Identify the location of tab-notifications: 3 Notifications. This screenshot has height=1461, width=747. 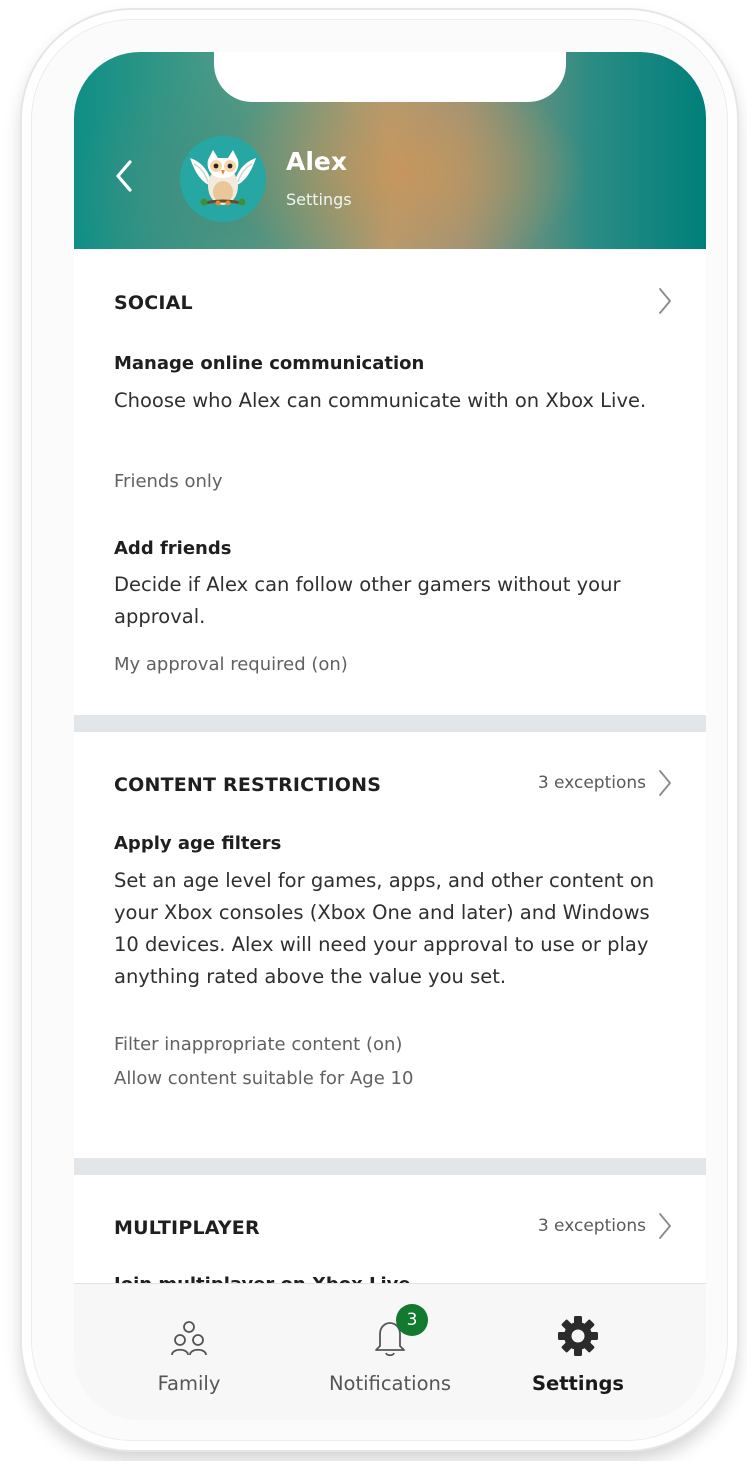
(390, 1352).